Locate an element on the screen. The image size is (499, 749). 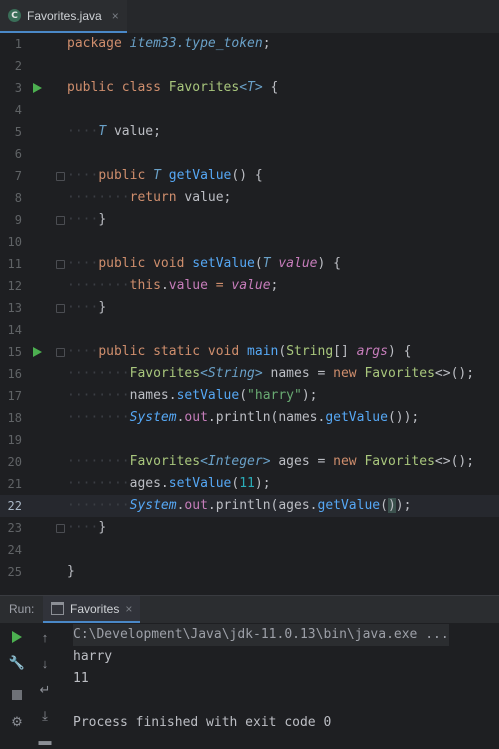
modify-config-button: 🔧 is located at coordinates (17, 663).